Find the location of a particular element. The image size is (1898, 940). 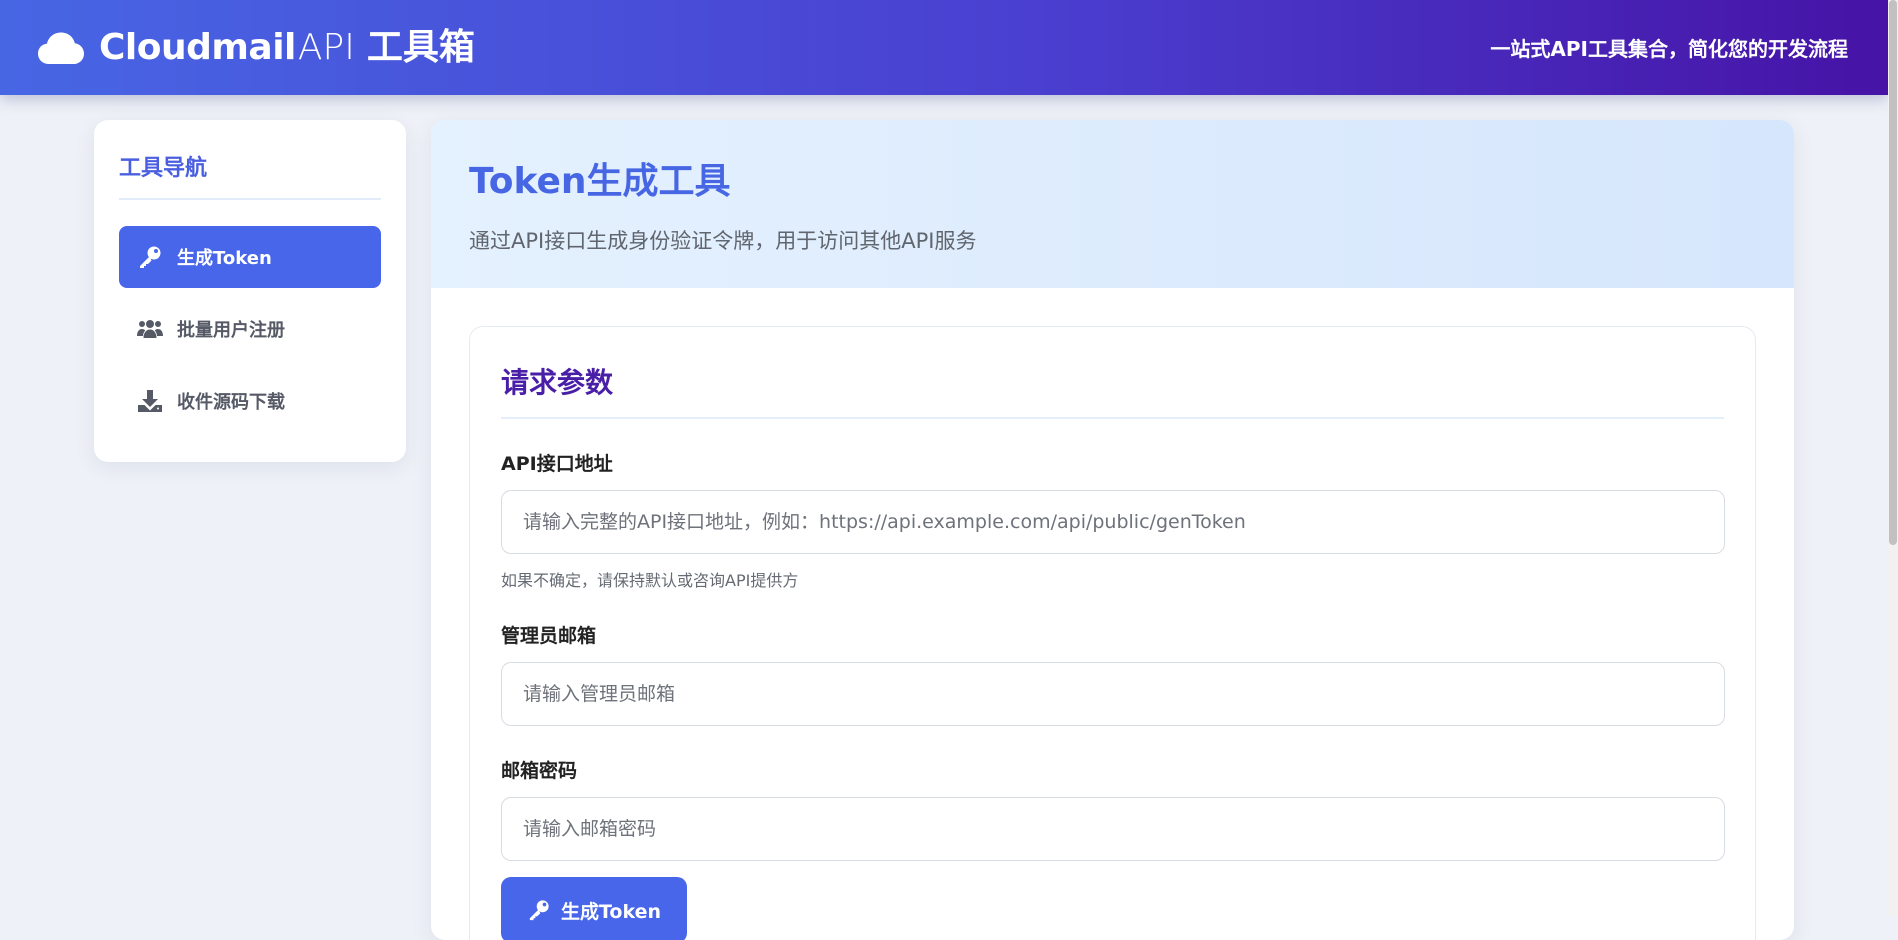

generate-token-label: 生成Token is located at coordinates (611, 911).